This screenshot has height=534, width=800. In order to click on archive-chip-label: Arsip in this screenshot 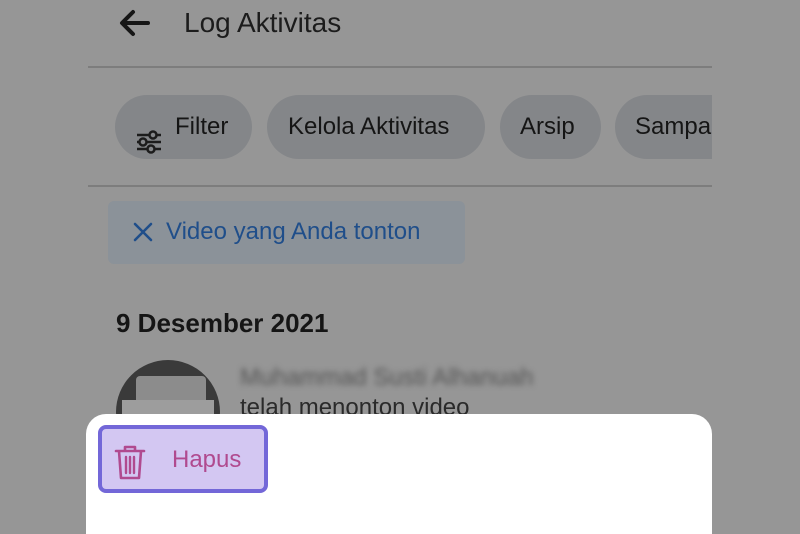, I will do `click(547, 126)`.